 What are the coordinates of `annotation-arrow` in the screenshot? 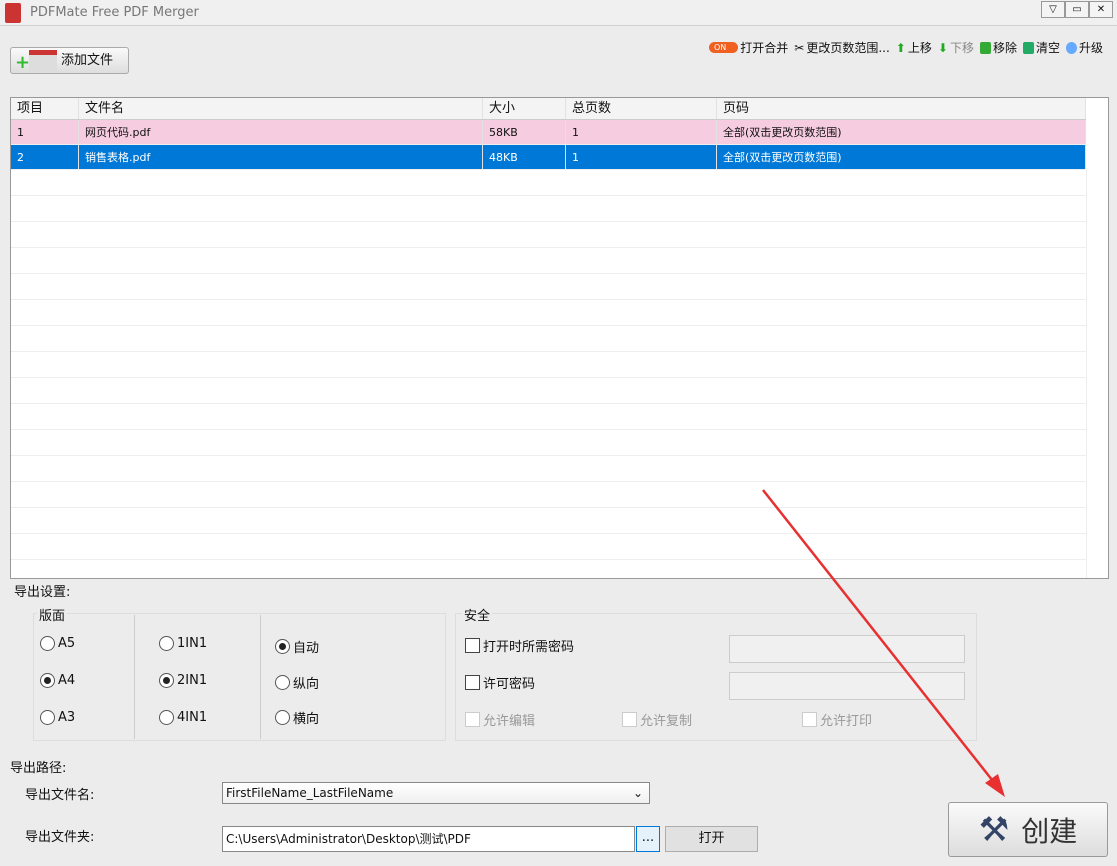 It's located at (883, 643).